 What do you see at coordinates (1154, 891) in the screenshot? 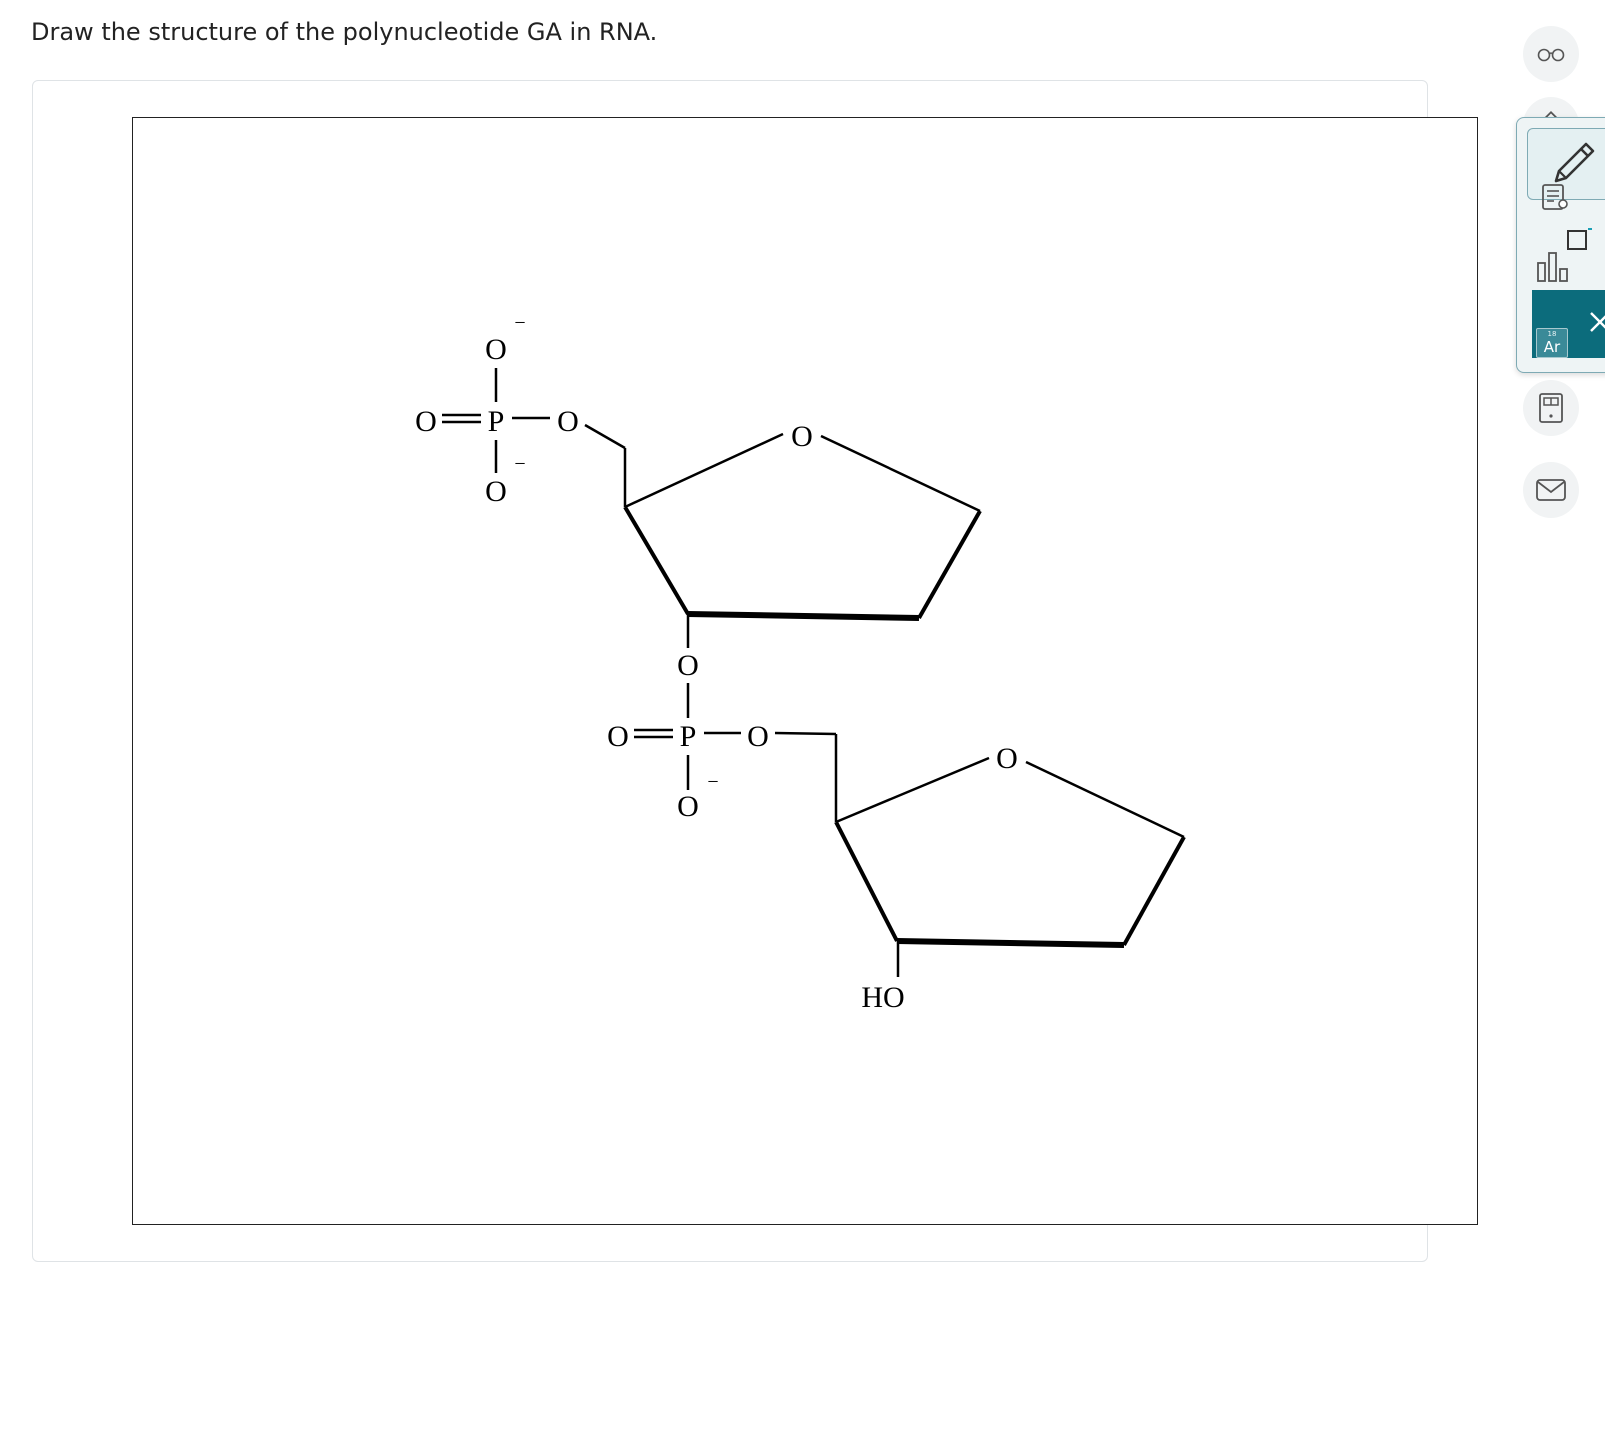
I see `ring2-c1-c2` at bounding box center [1154, 891].